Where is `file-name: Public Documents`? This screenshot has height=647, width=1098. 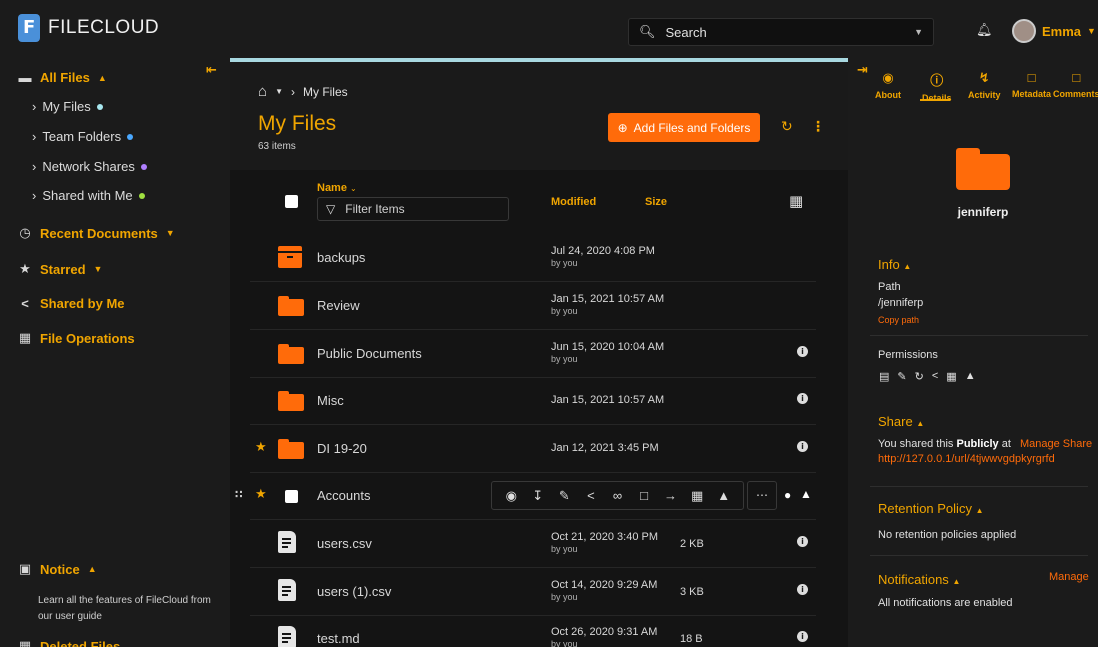
file-name: Public Documents is located at coordinates (369, 353).